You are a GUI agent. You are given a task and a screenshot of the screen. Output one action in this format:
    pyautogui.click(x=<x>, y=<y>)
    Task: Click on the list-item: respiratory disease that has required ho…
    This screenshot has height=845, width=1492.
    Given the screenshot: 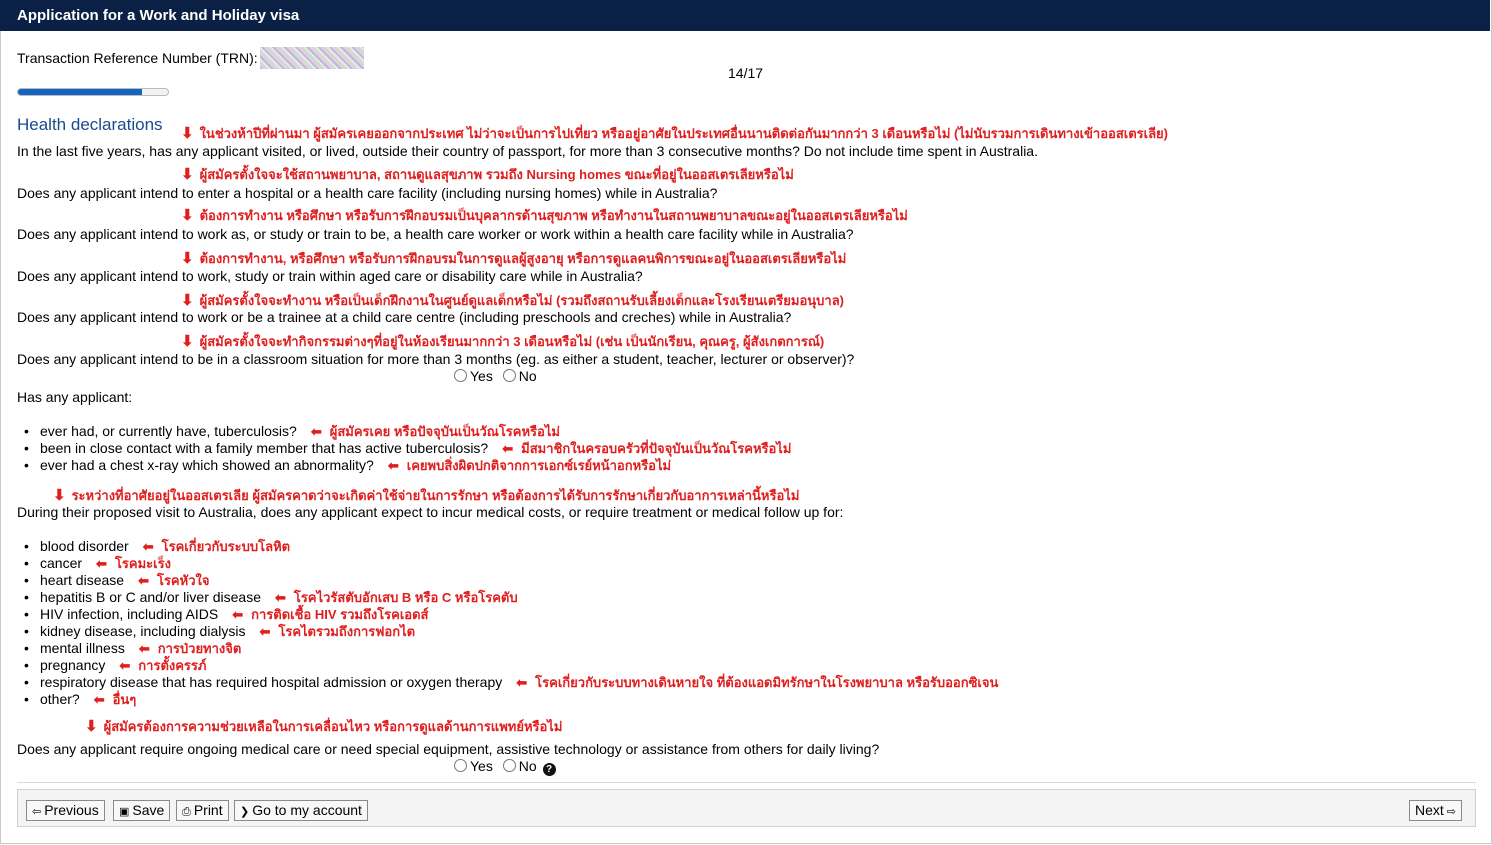 What is the action you would take?
    pyautogui.click(x=509, y=682)
    